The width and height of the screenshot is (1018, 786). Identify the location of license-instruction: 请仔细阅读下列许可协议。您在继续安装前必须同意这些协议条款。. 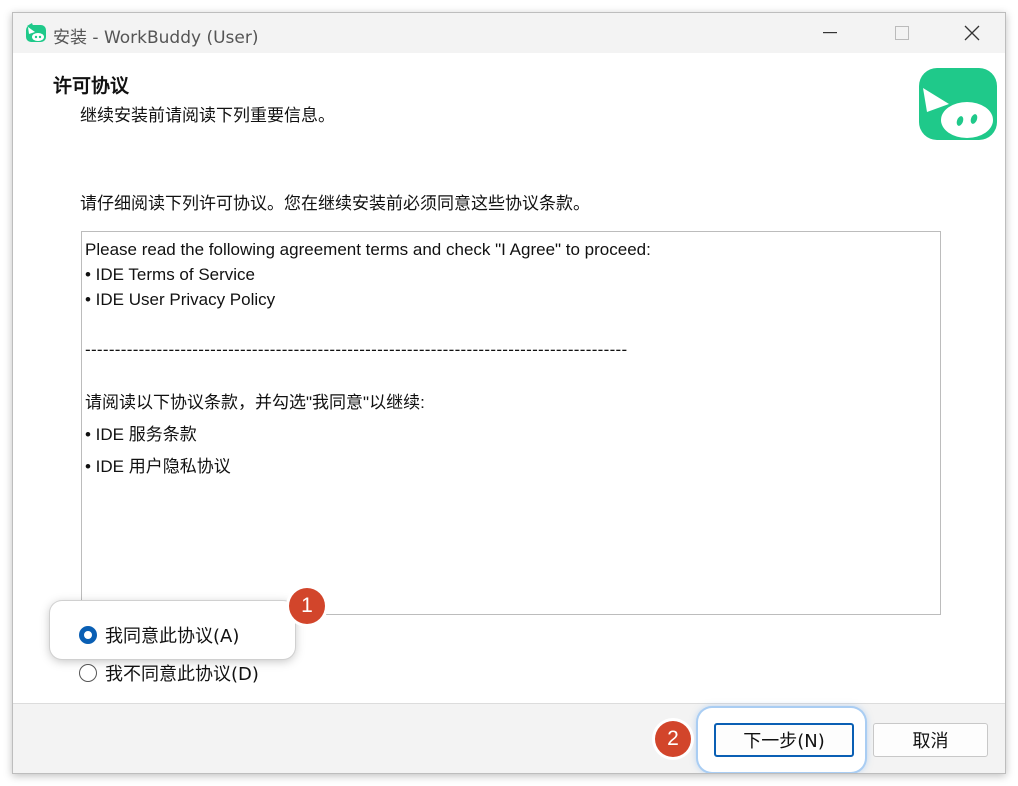
(335, 204).